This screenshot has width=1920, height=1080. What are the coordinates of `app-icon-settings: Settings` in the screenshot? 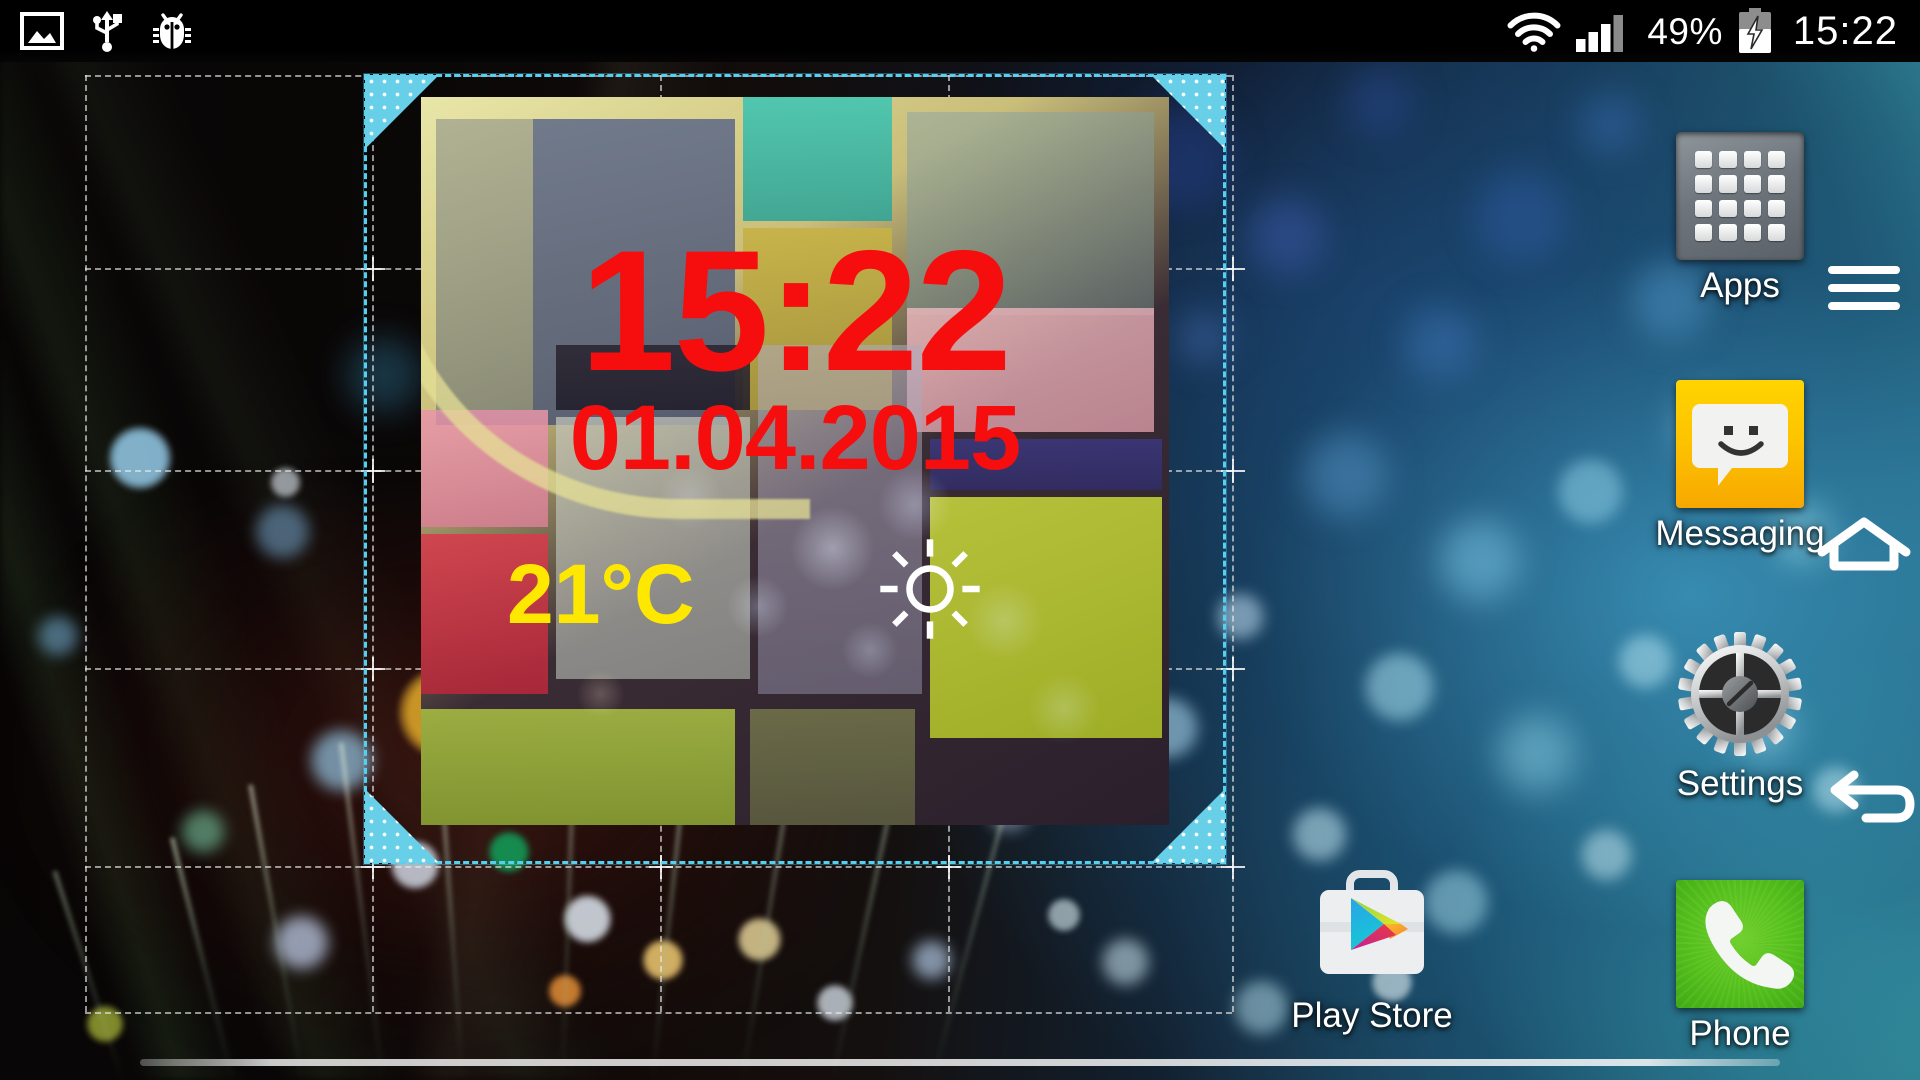 It's located at (1740, 716).